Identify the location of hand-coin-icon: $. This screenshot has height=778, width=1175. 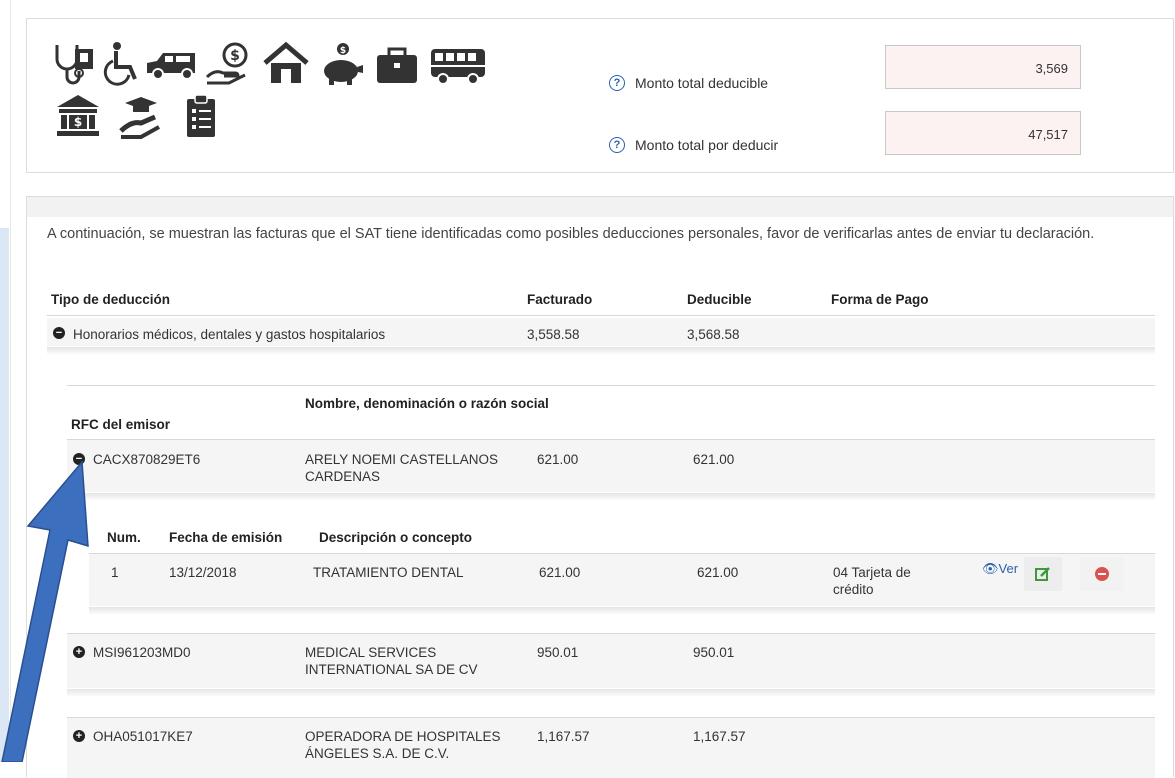
(230, 64).